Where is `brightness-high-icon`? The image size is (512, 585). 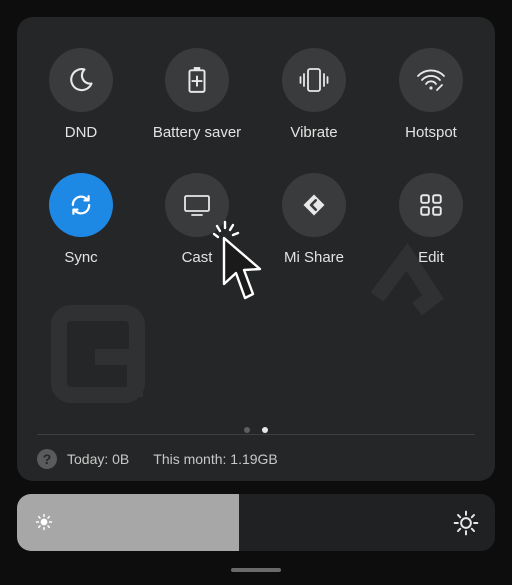
brightness-high-icon is located at coordinates (466, 523).